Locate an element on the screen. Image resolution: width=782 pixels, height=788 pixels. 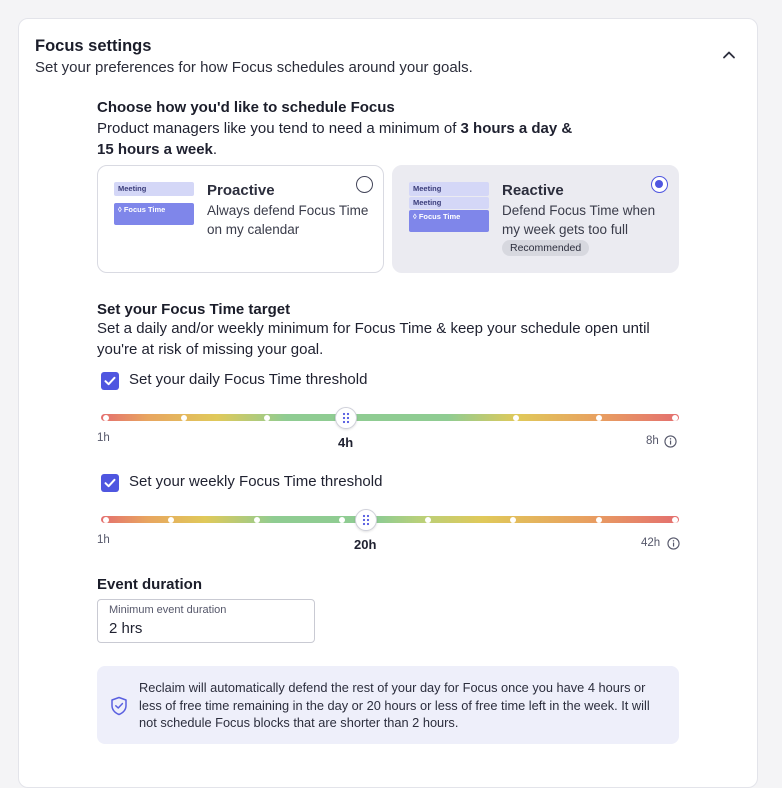
option-name: Reactive is located at coordinates (533, 190).